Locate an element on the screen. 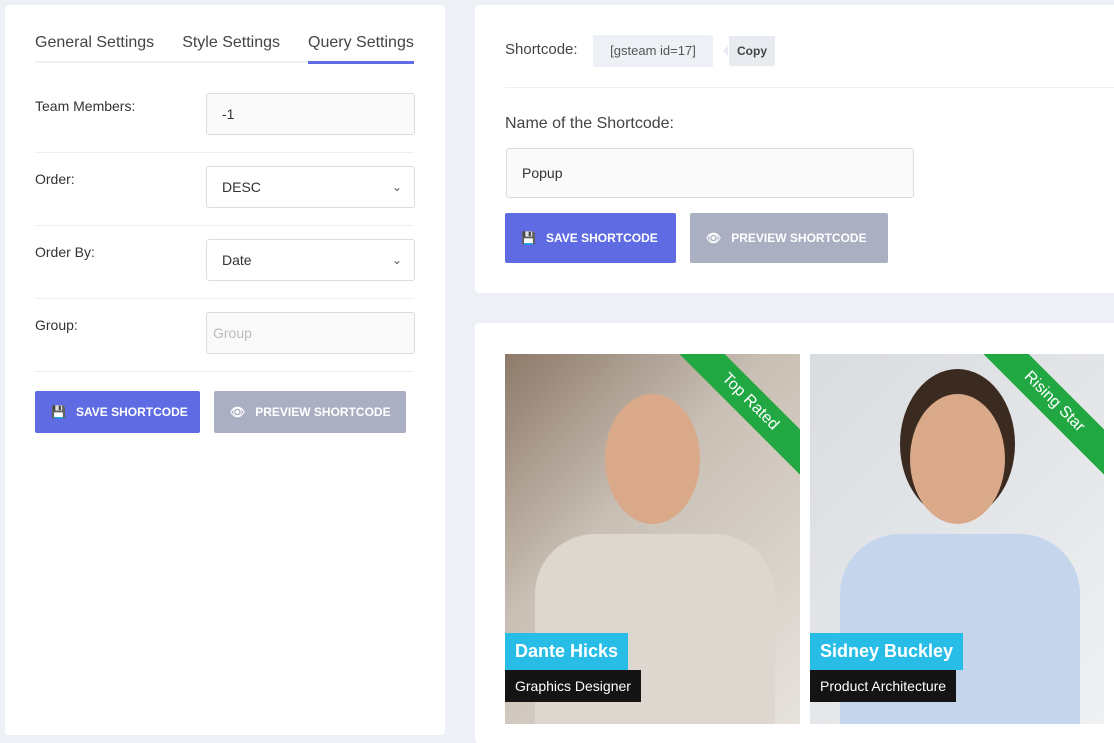  tab-general-settings: General Settings is located at coordinates (94, 48).